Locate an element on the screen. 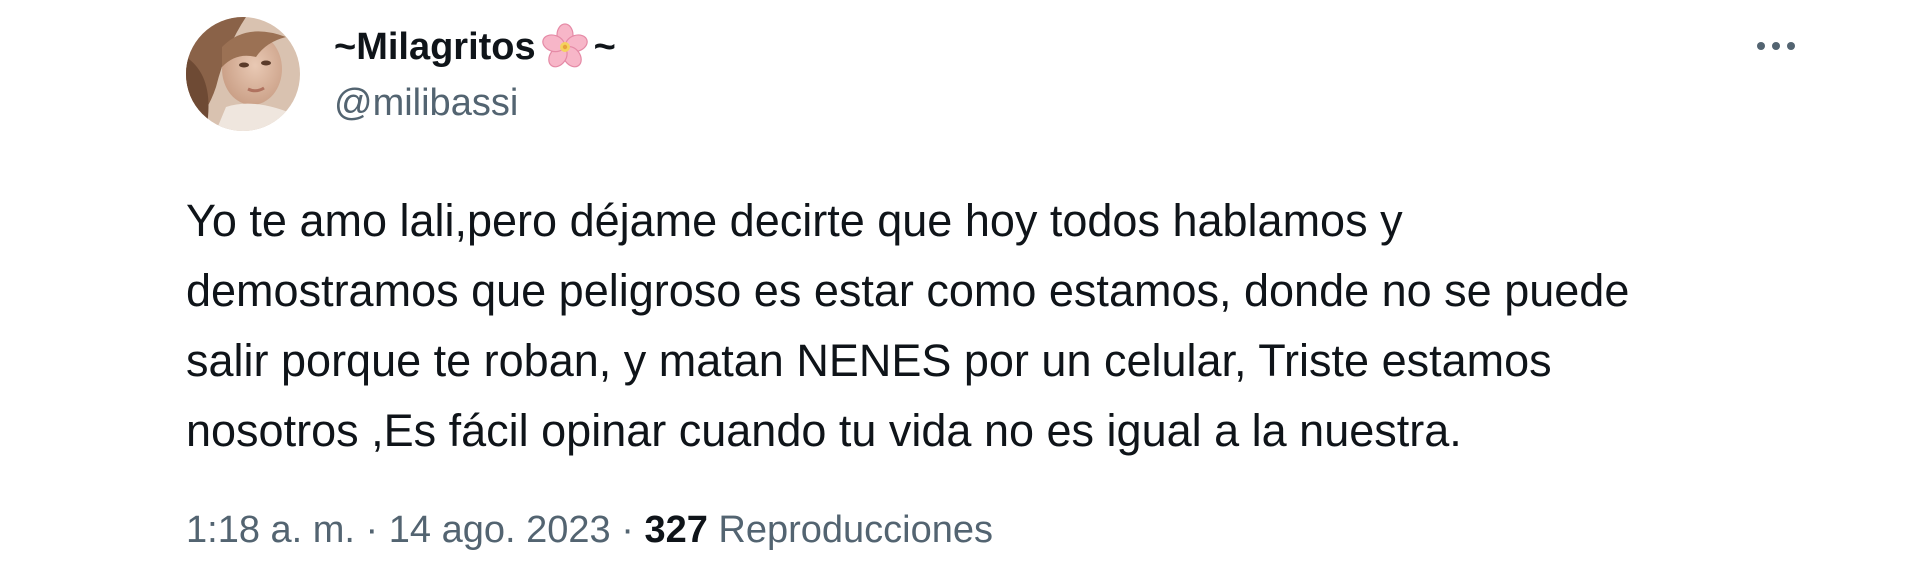 This screenshot has width=1920, height=585. author-handle: @milibassi is located at coordinates (426, 103).